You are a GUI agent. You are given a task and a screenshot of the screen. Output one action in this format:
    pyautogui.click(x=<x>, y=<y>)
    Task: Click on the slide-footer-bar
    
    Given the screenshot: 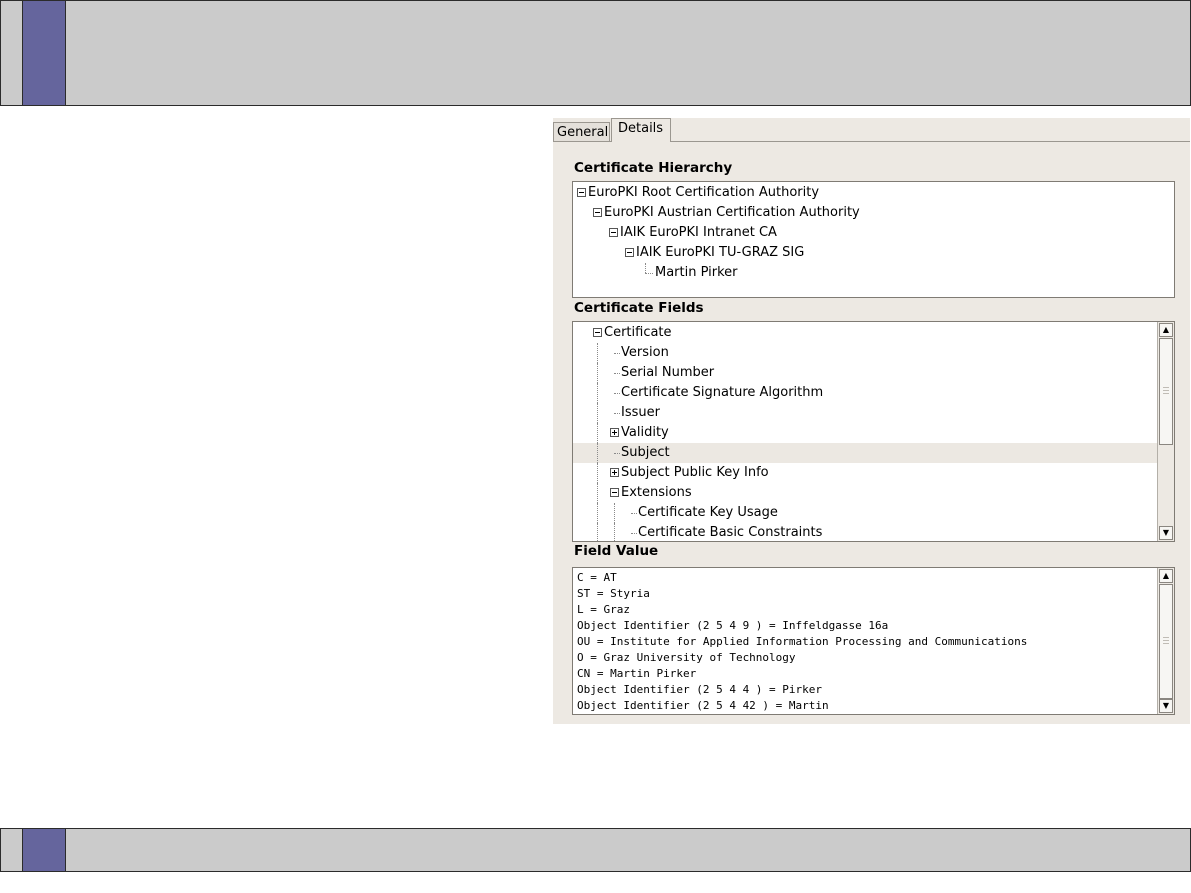 What is the action you would take?
    pyautogui.click(x=595, y=850)
    